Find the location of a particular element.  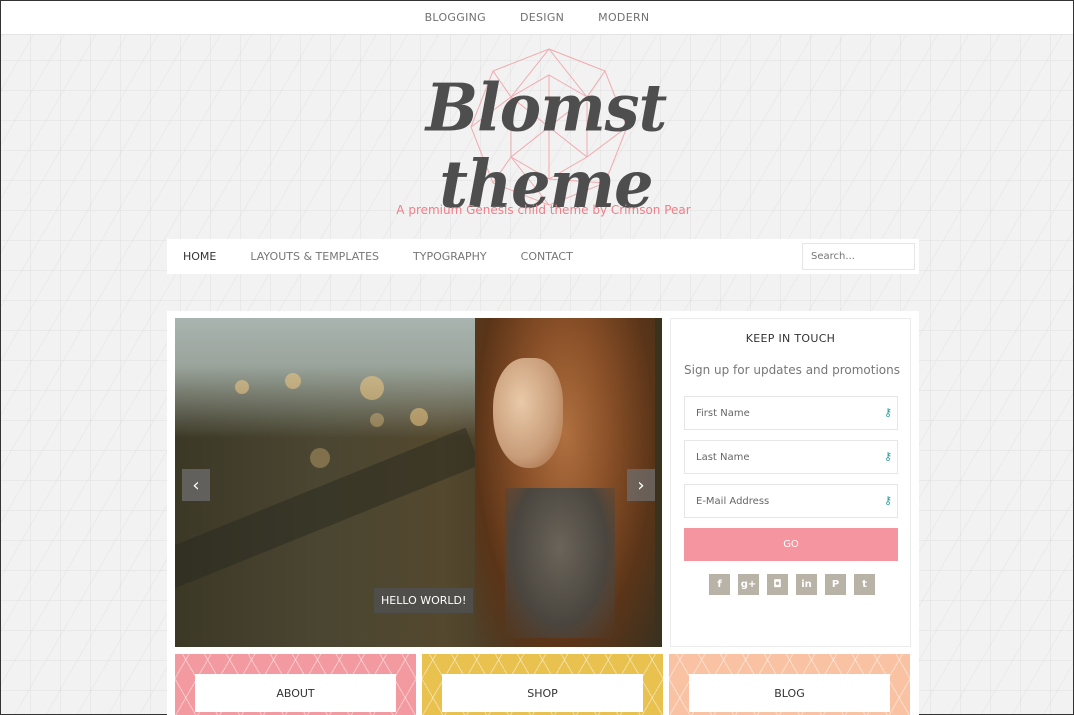

email-field: E-Mail Address ⚷ is located at coordinates (791, 501).